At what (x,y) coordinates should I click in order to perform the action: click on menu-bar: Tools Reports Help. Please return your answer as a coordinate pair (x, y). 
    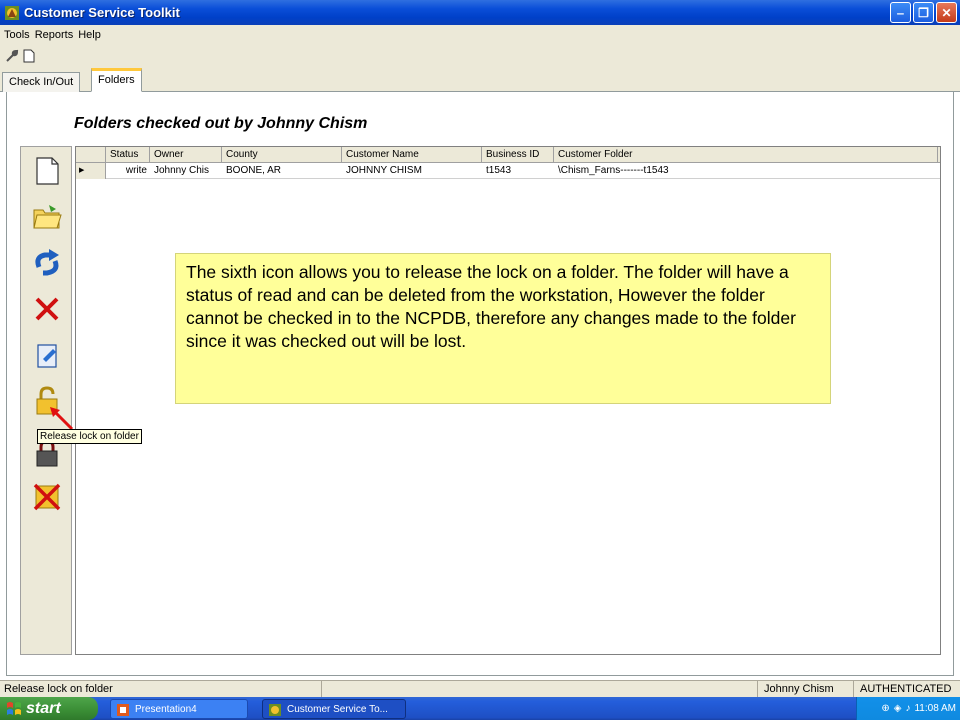
    Looking at the image, I should click on (480, 34).